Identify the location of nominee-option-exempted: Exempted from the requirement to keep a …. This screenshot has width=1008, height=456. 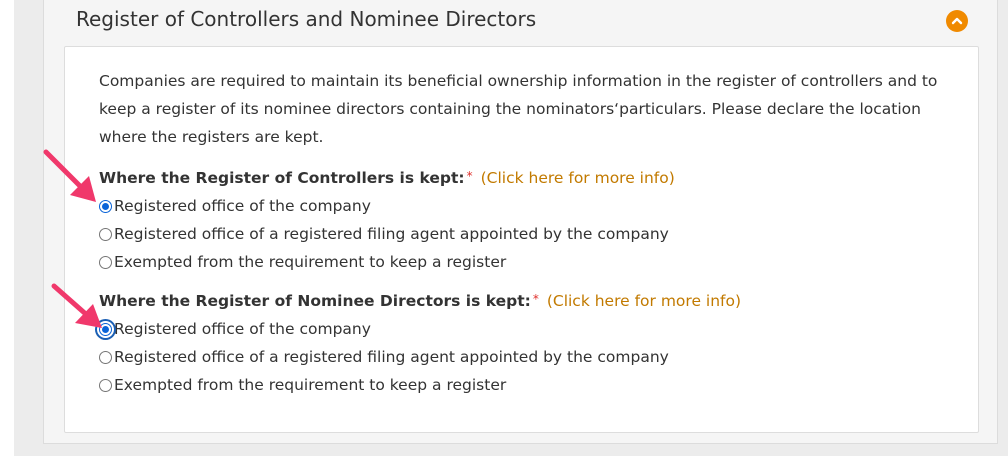
(302, 385).